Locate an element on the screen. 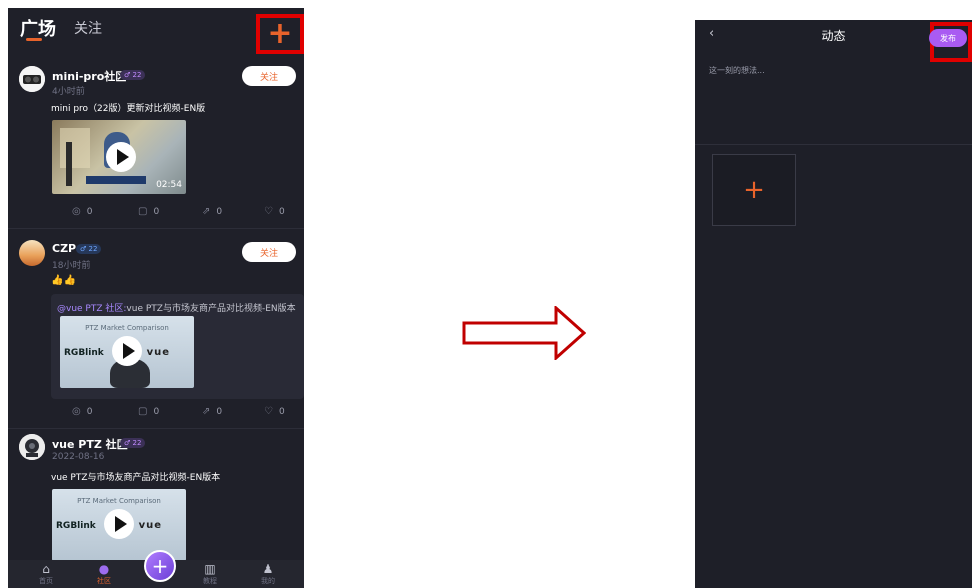 The height and width of the screenshot is (588, 972). nav-tutorial: ▥ 教程 is located at coordinates (210, 574).